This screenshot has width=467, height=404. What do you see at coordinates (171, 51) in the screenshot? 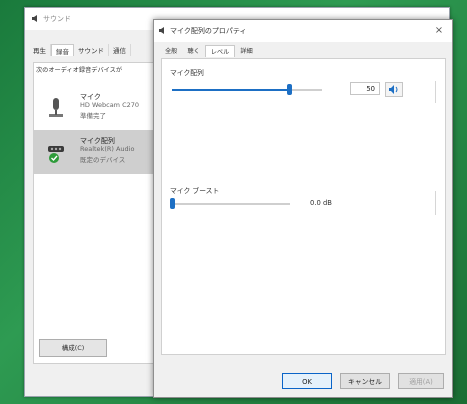
I see `tab-general: 全般` at bounding box center [171, 51].